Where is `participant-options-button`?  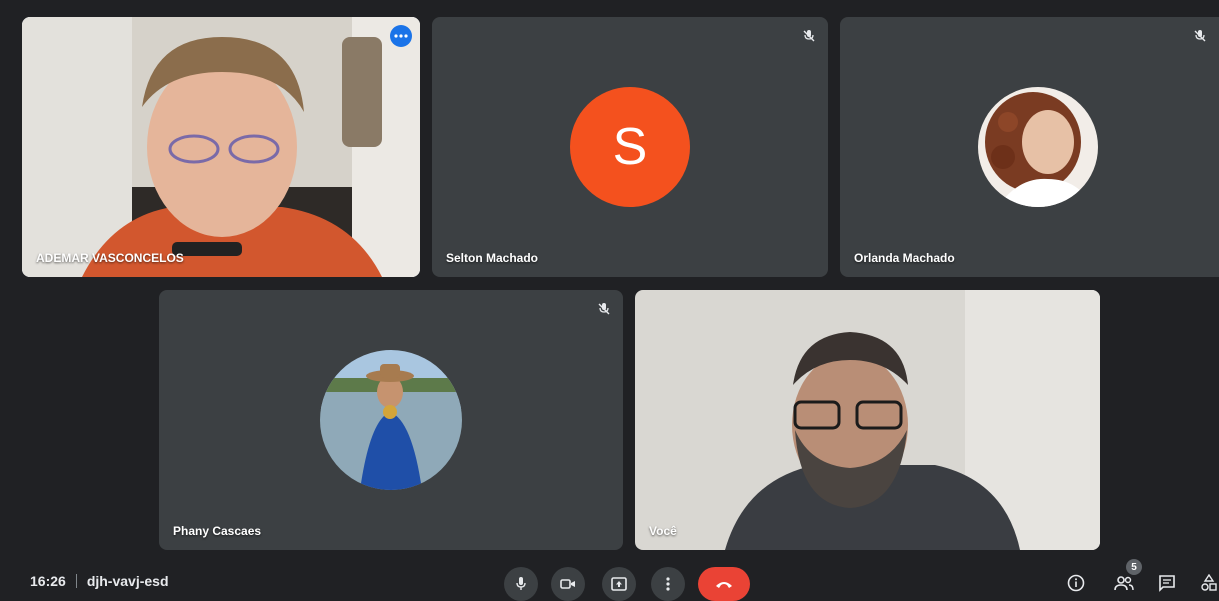 participant-options-button is located at coordinates (401, 36).